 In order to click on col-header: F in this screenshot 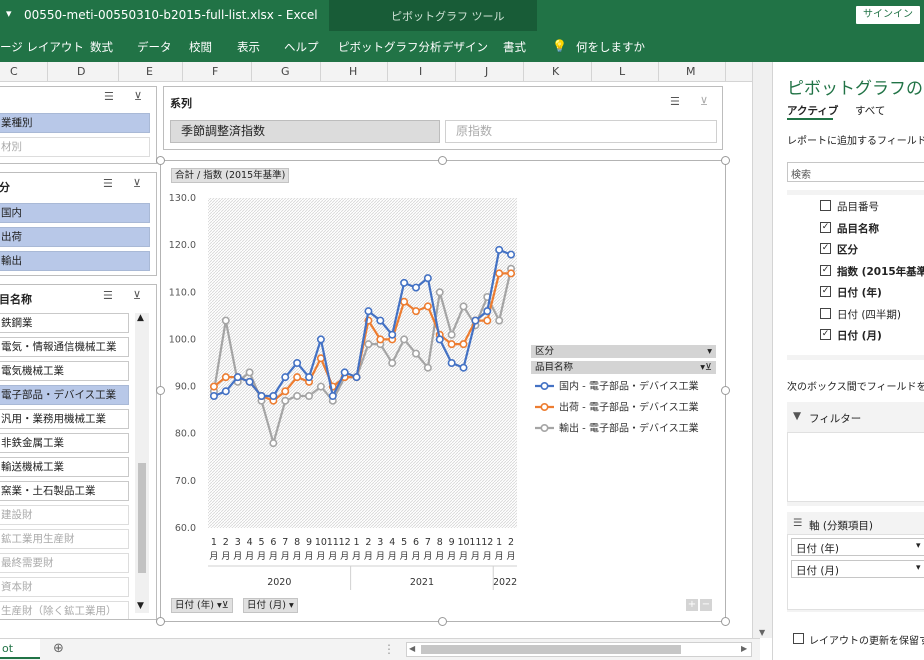, I will do `click(215, 71)`.